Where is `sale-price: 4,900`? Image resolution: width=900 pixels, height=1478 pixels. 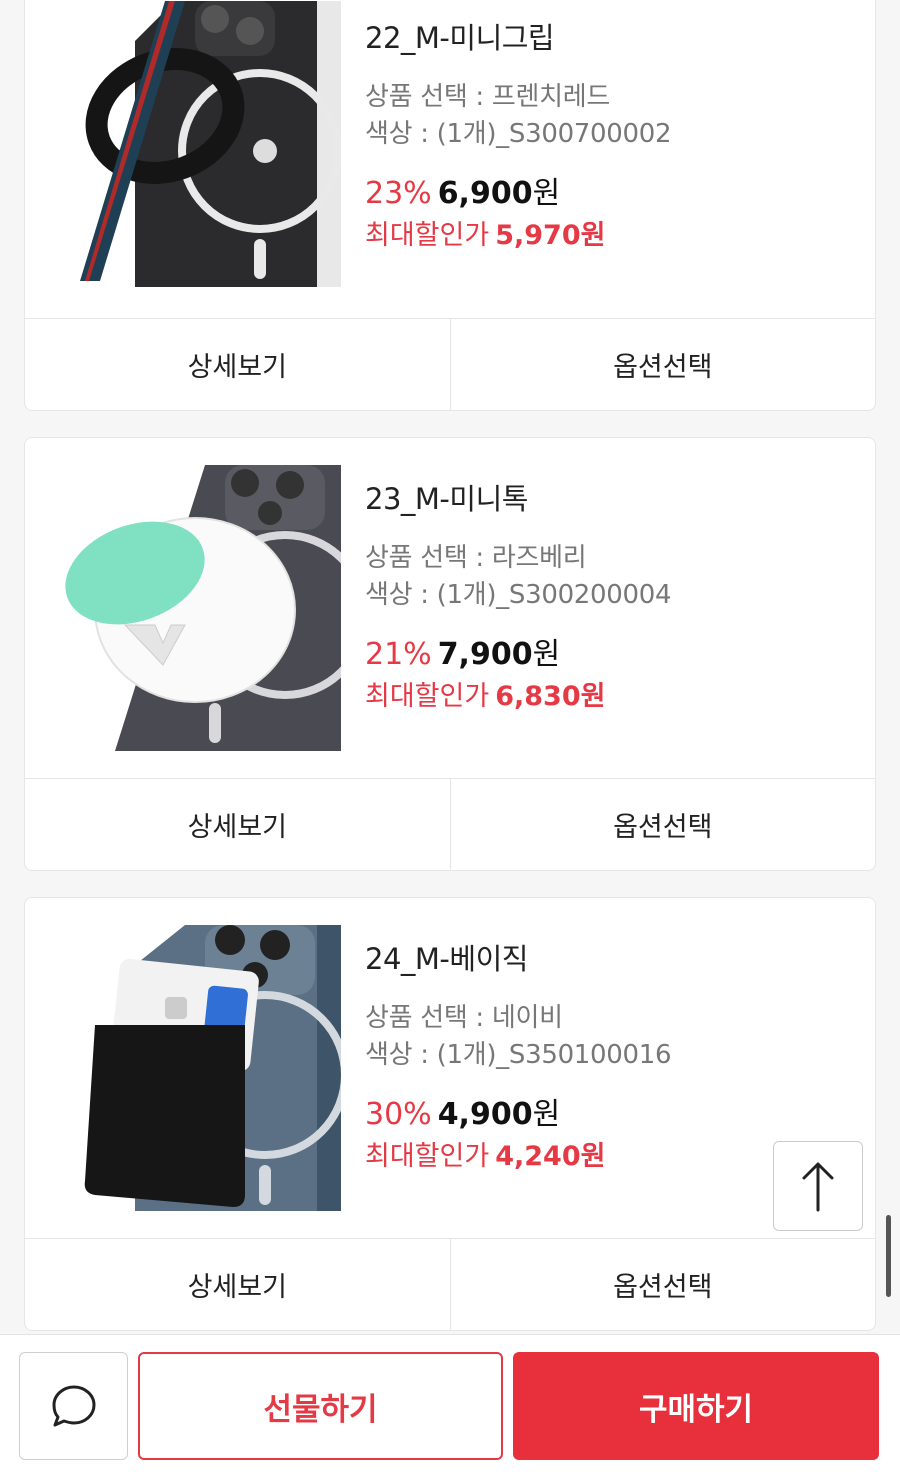
sale-price: 4,900 is located at coordinates (485, 1114).